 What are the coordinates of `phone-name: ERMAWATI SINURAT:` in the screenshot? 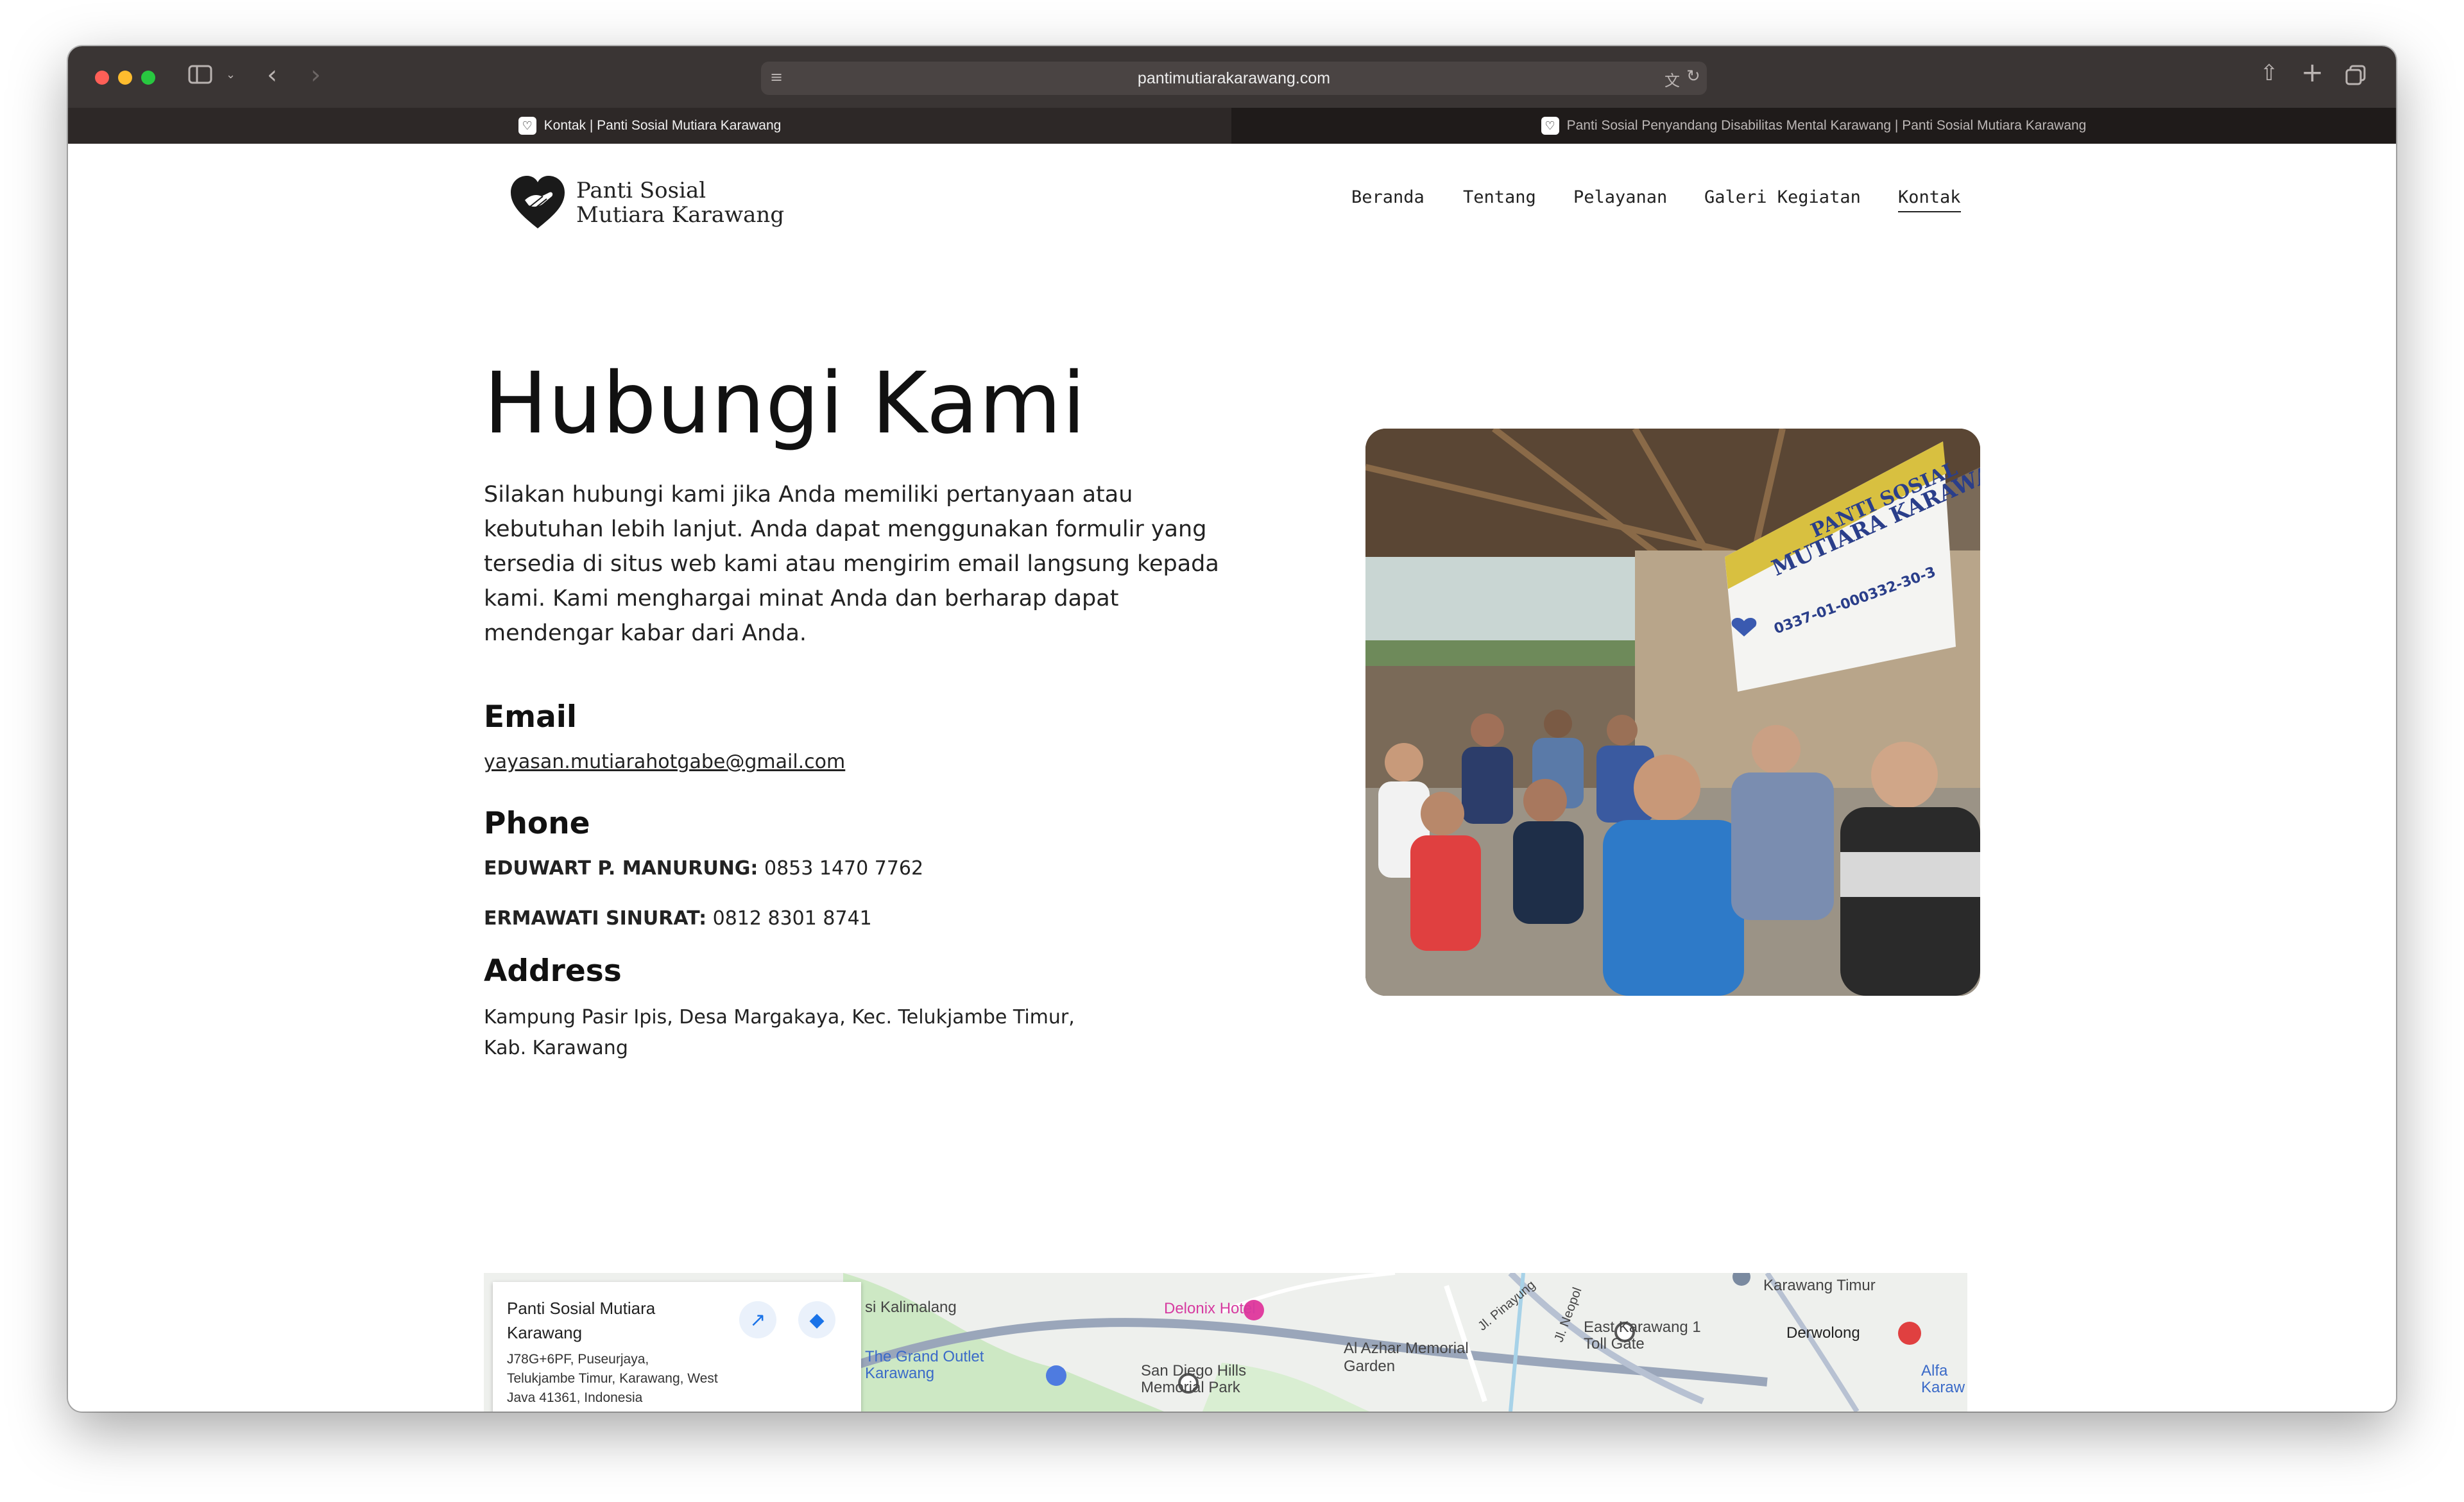 It's located at (596, 918).